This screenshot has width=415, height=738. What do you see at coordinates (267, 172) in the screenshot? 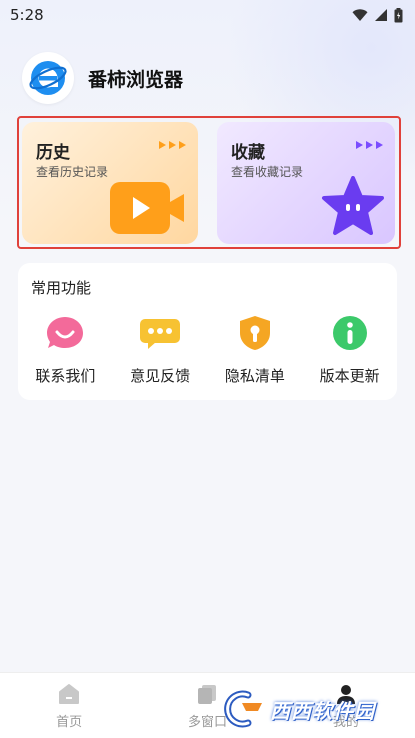
I see `favorites-subtitle: 查看收藏记录` at bounding box center [267, 172].